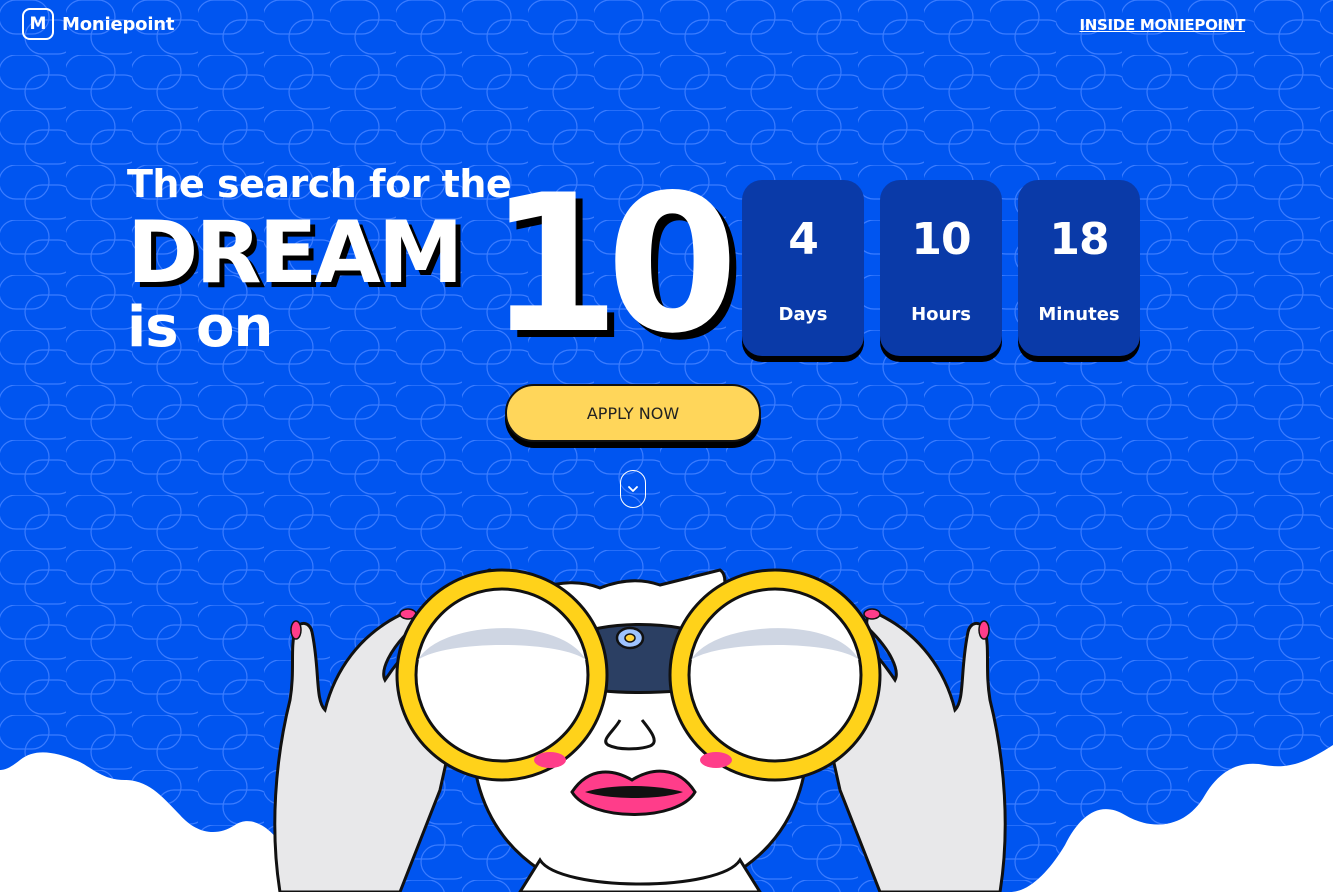  I want to click on headline: The search for the DREAM is on, so click(319, 261).